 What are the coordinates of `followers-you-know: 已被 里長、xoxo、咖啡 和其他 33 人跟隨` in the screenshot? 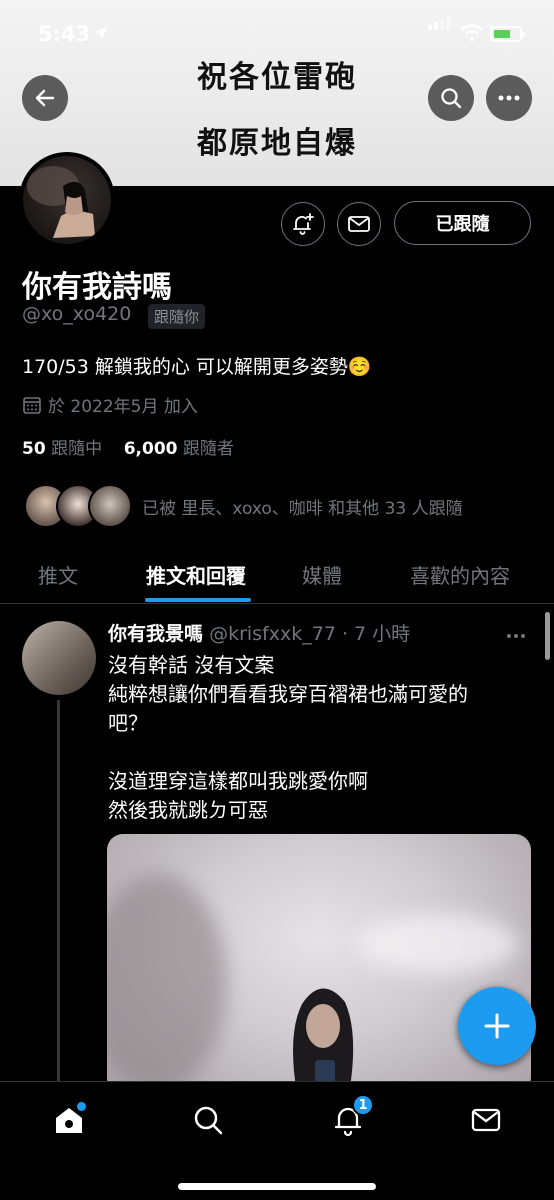 It's located at (284, 508).